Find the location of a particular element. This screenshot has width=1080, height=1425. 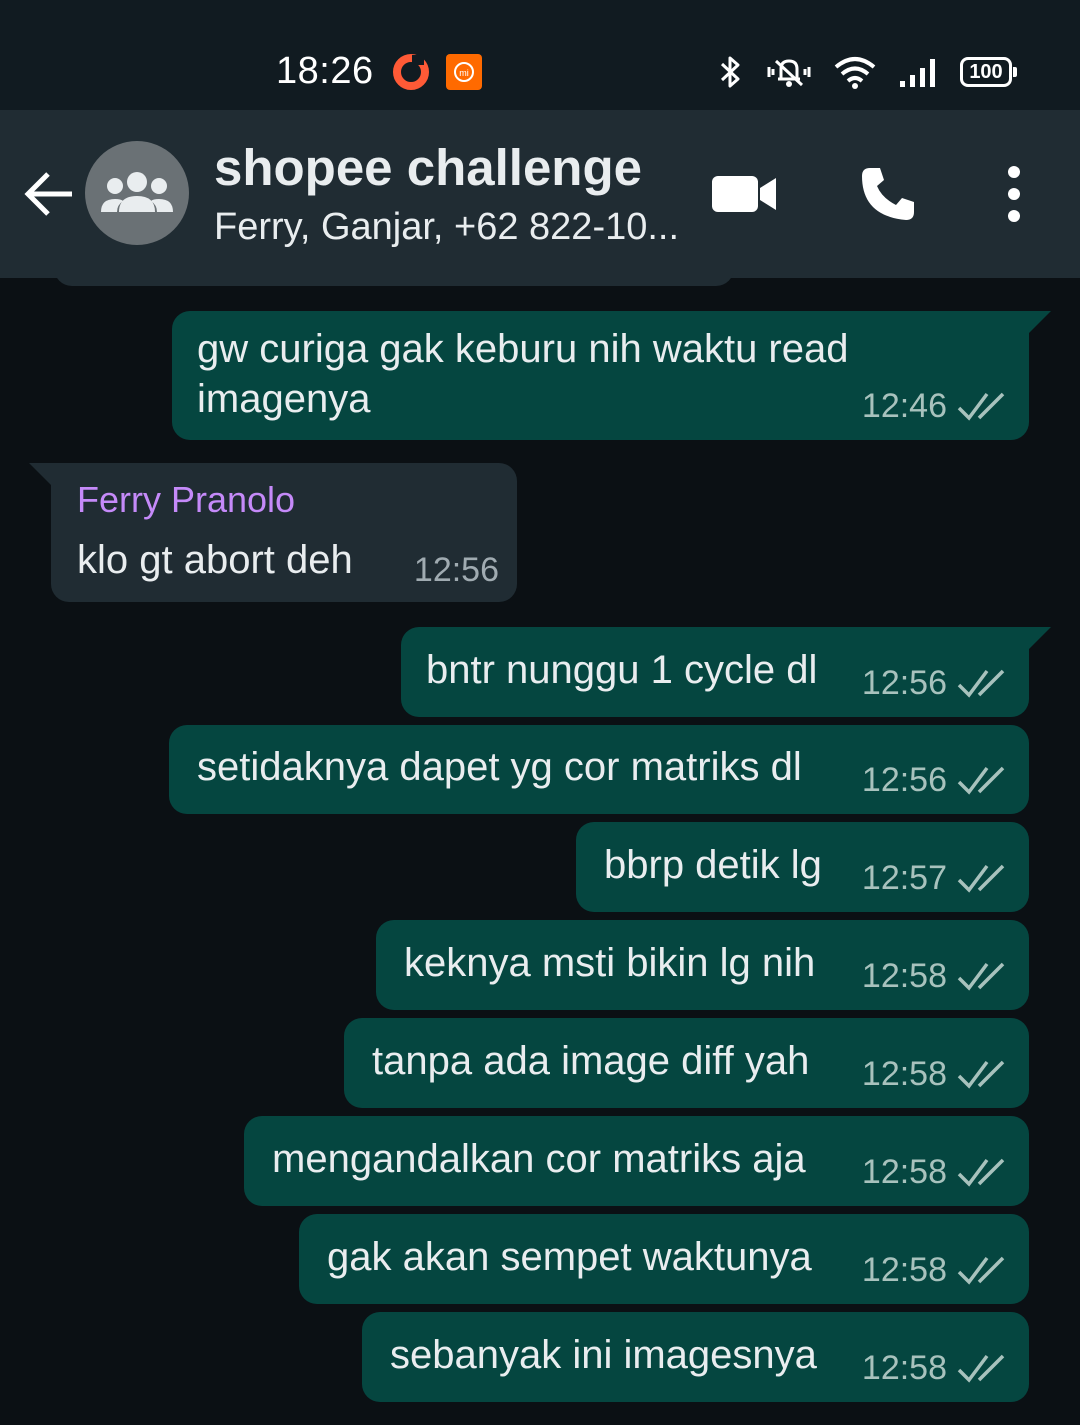

message-meta: 12:46 is located at coordinates (934, 406).